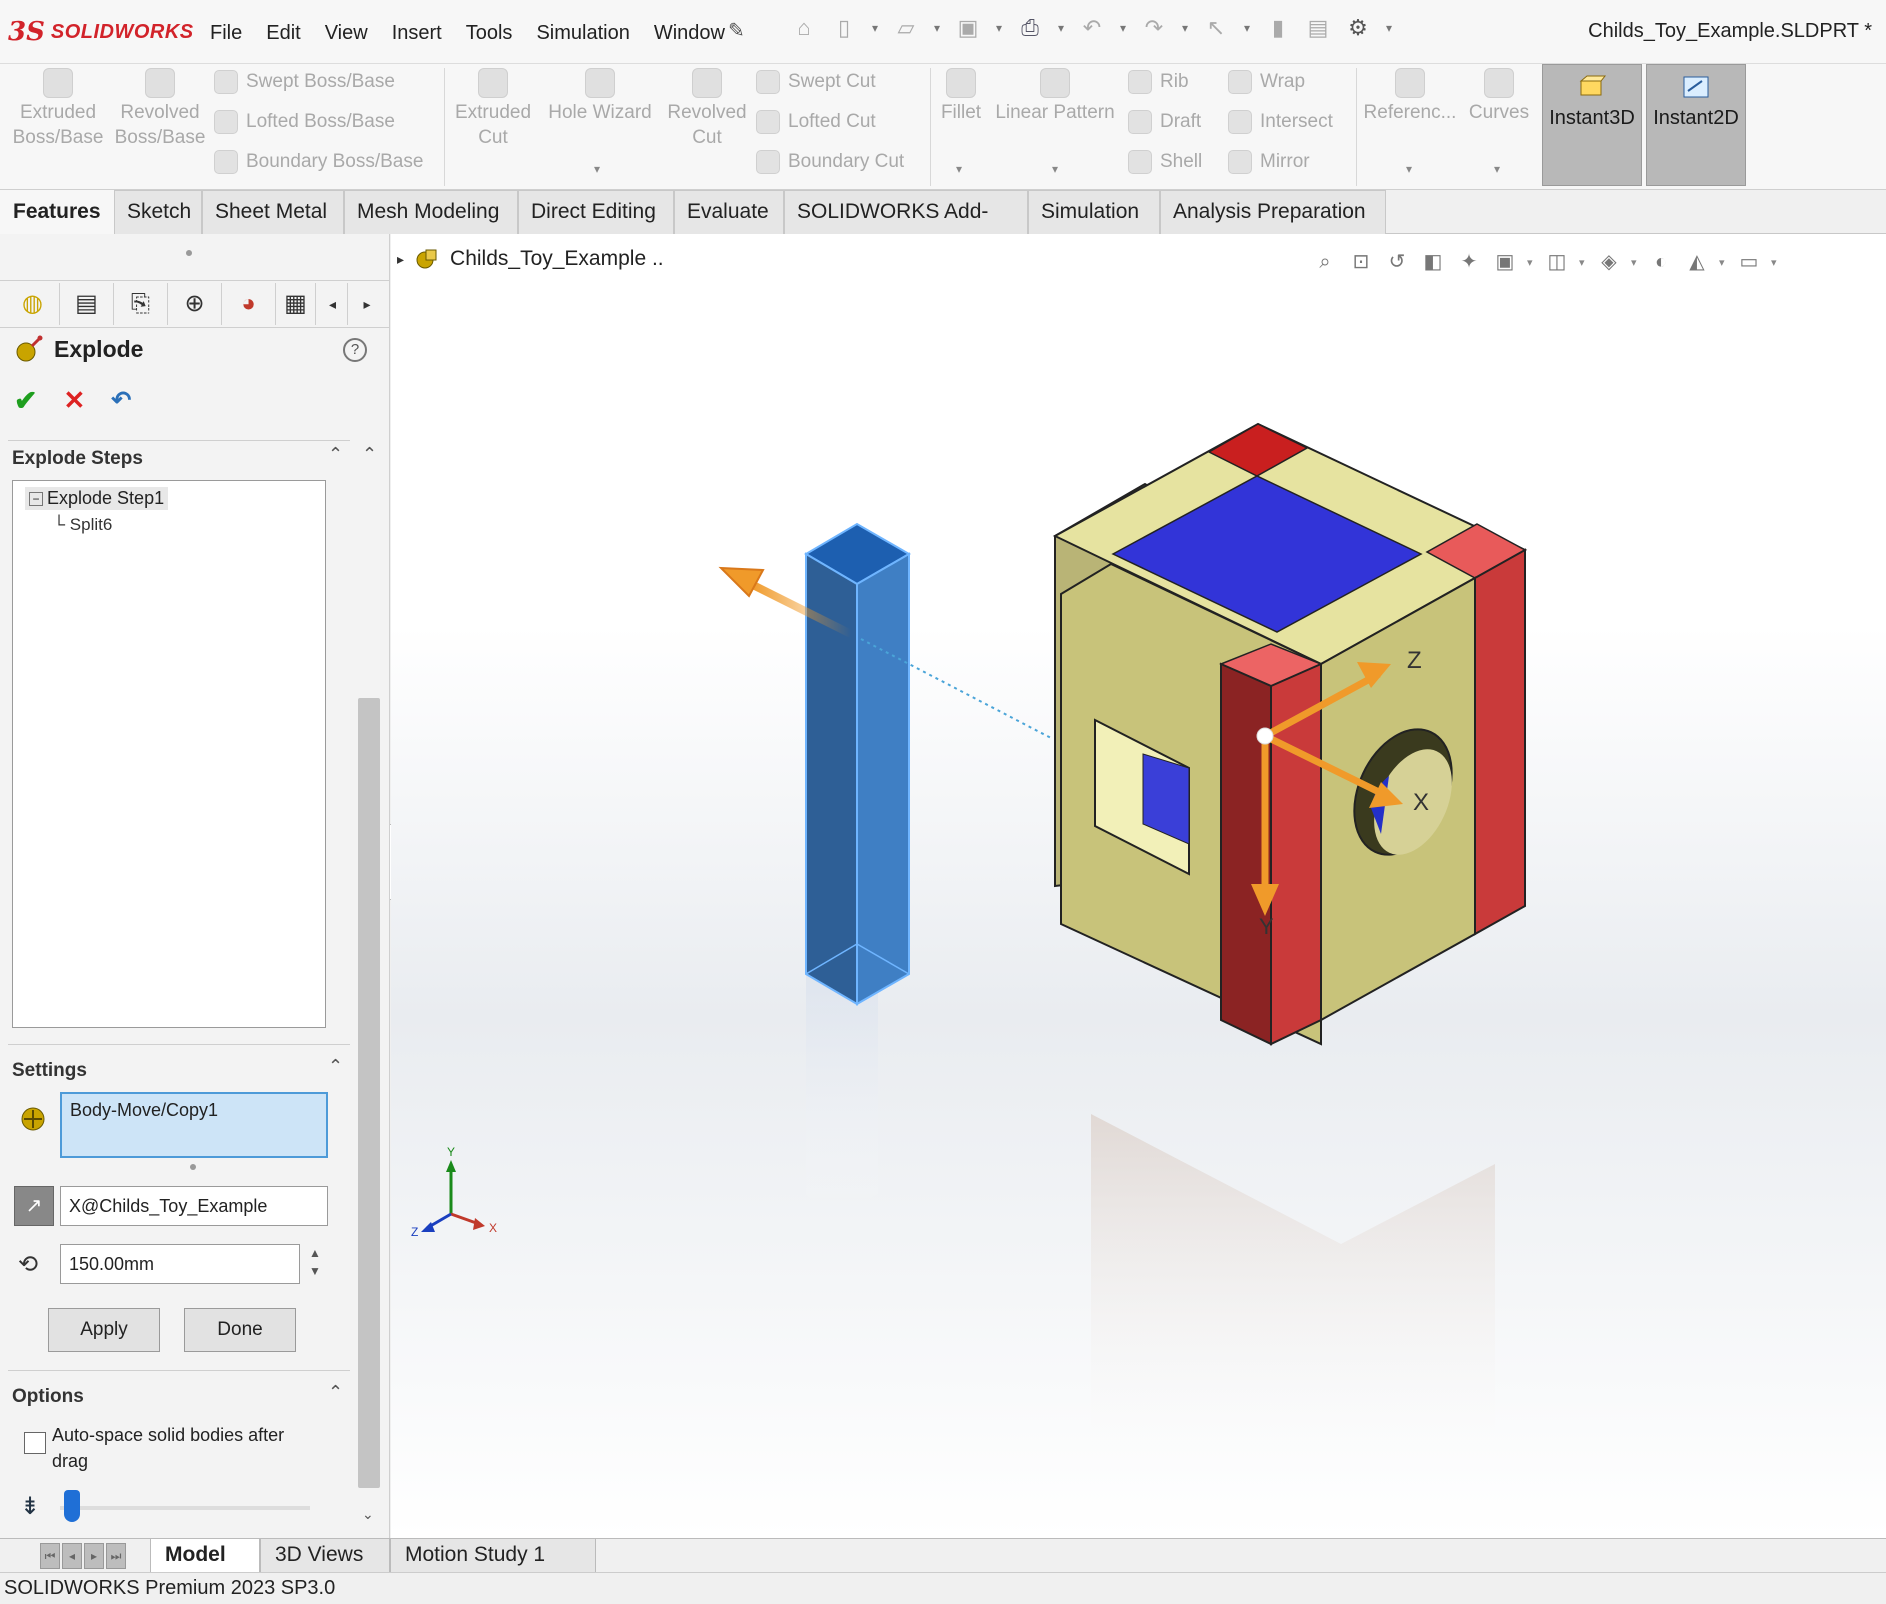 The width and height of the screenshot is (1886, 1604). What do you see at coordinates (1499, 95) in the screenshot?
I see `curves-button: Curves` at bounding box center [1499, 95].